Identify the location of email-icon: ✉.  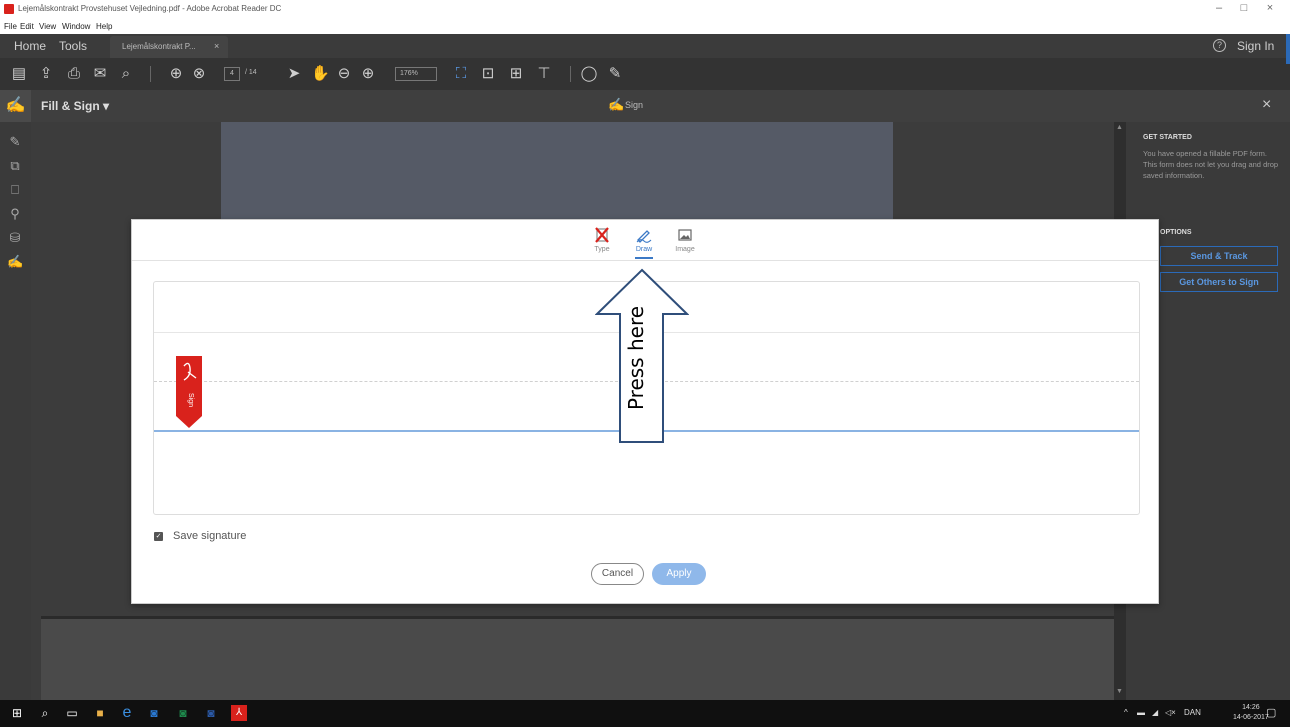
(100, 74).